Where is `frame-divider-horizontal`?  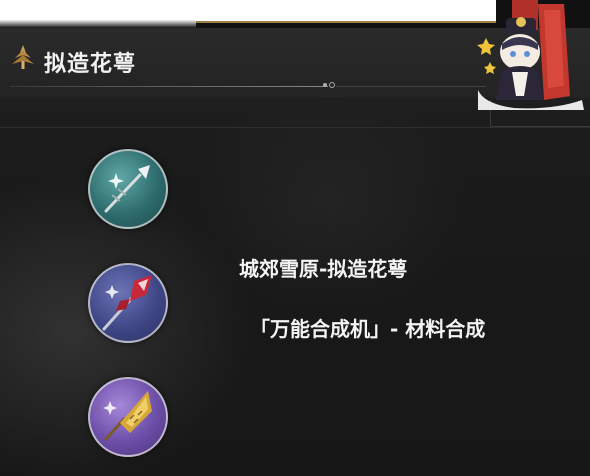 frame-divider-horizontal is located at coordinates (540, 126).